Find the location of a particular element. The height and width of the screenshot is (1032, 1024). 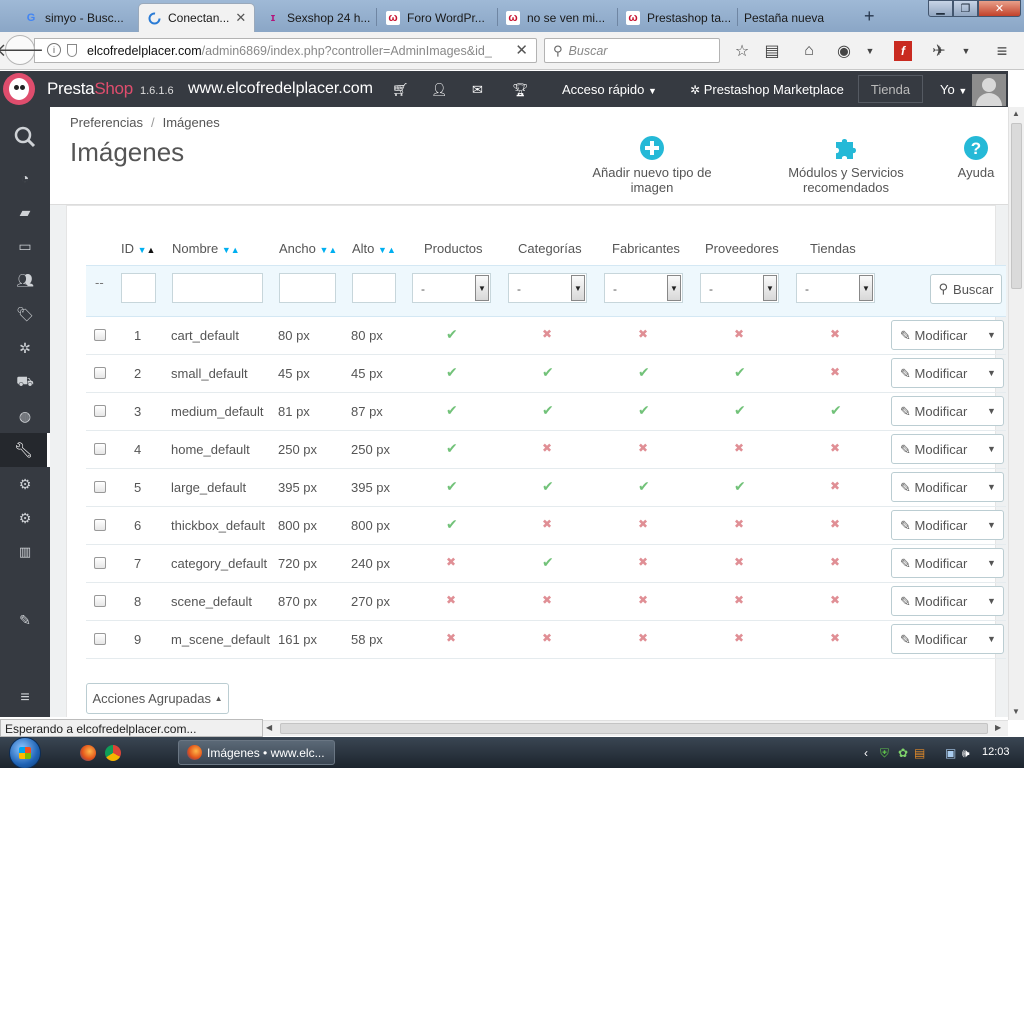

window-close-button: ✕ is located at coordinates (999, 8).